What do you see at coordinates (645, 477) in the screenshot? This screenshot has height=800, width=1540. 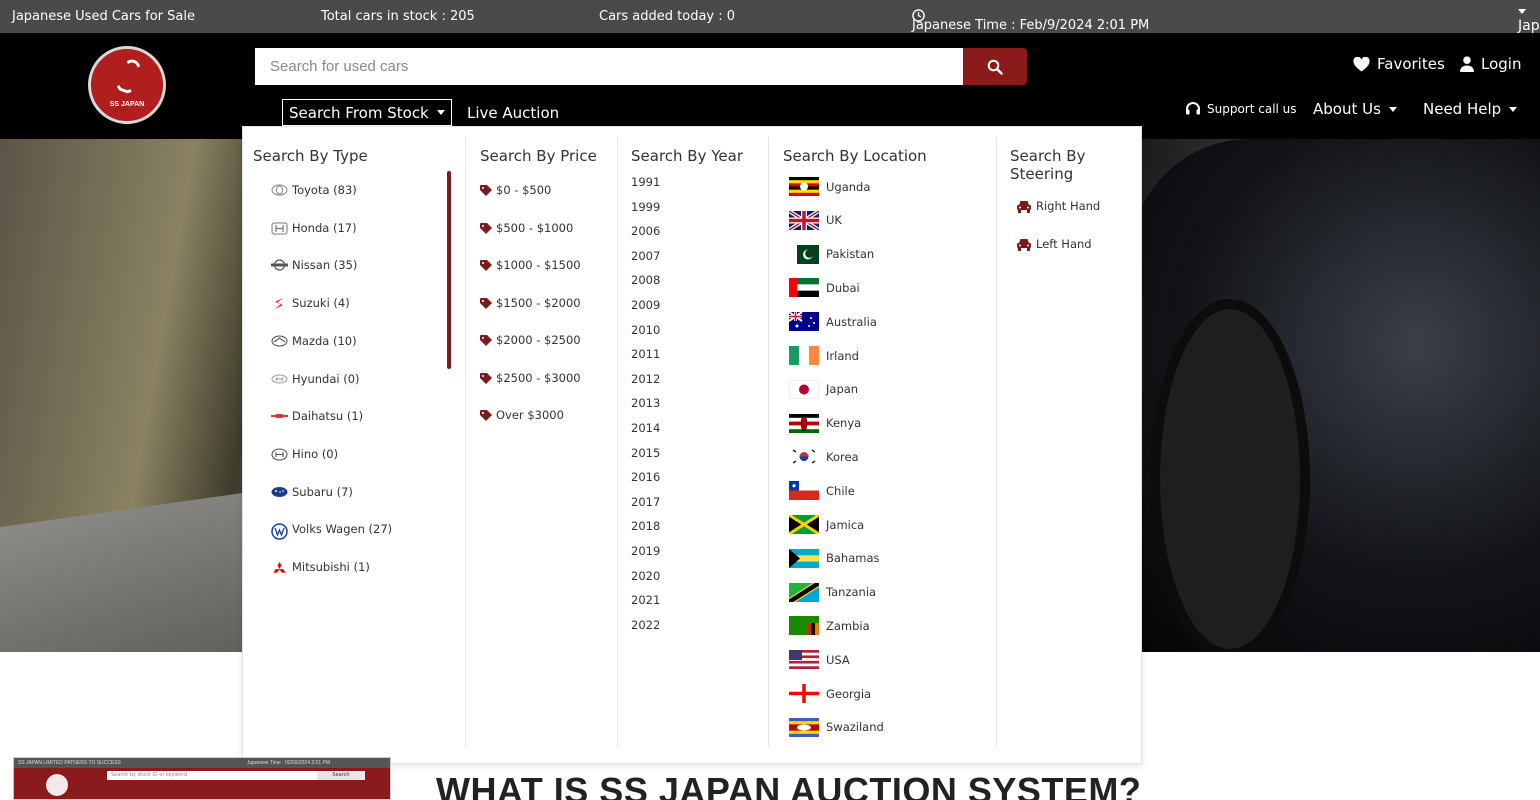 I see `year-item: 2016` at bounding box center [645, 477].